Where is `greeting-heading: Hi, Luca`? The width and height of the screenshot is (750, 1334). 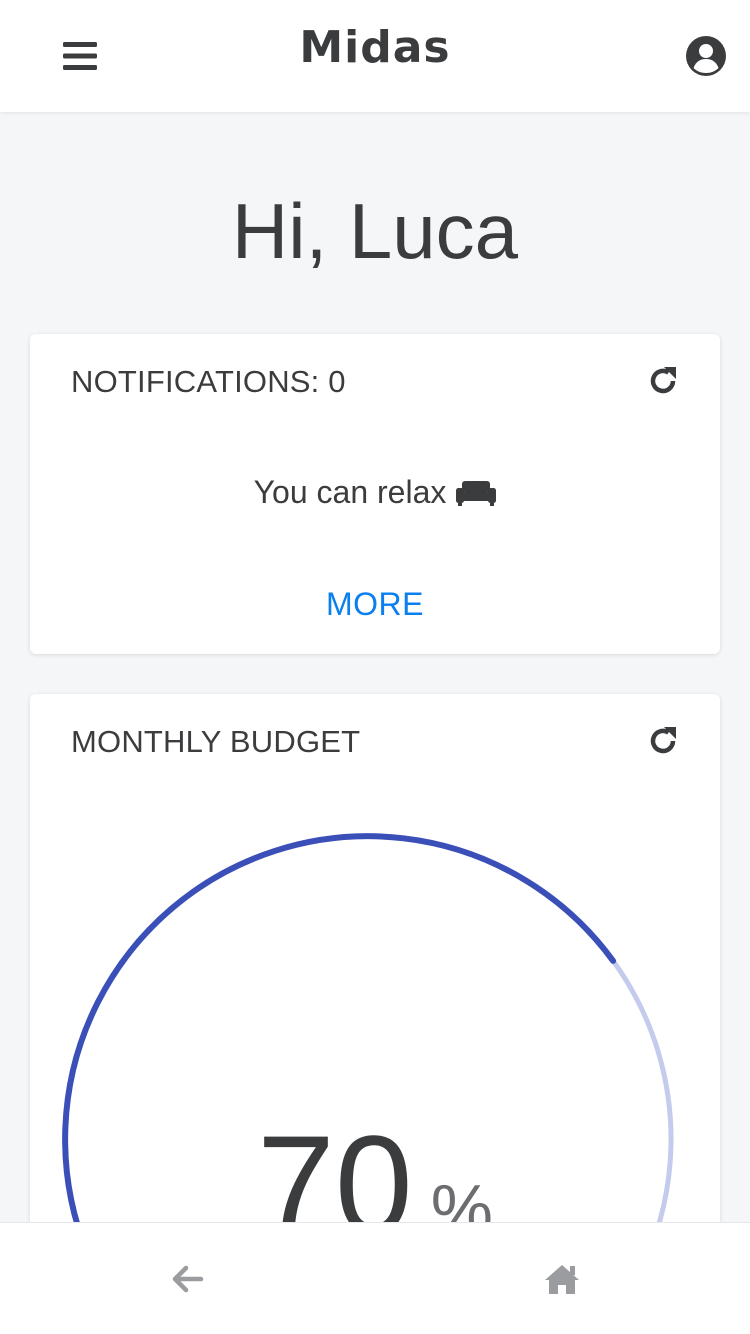 greeting-heading: Hi, Luca is located at coordinates (375, 231).